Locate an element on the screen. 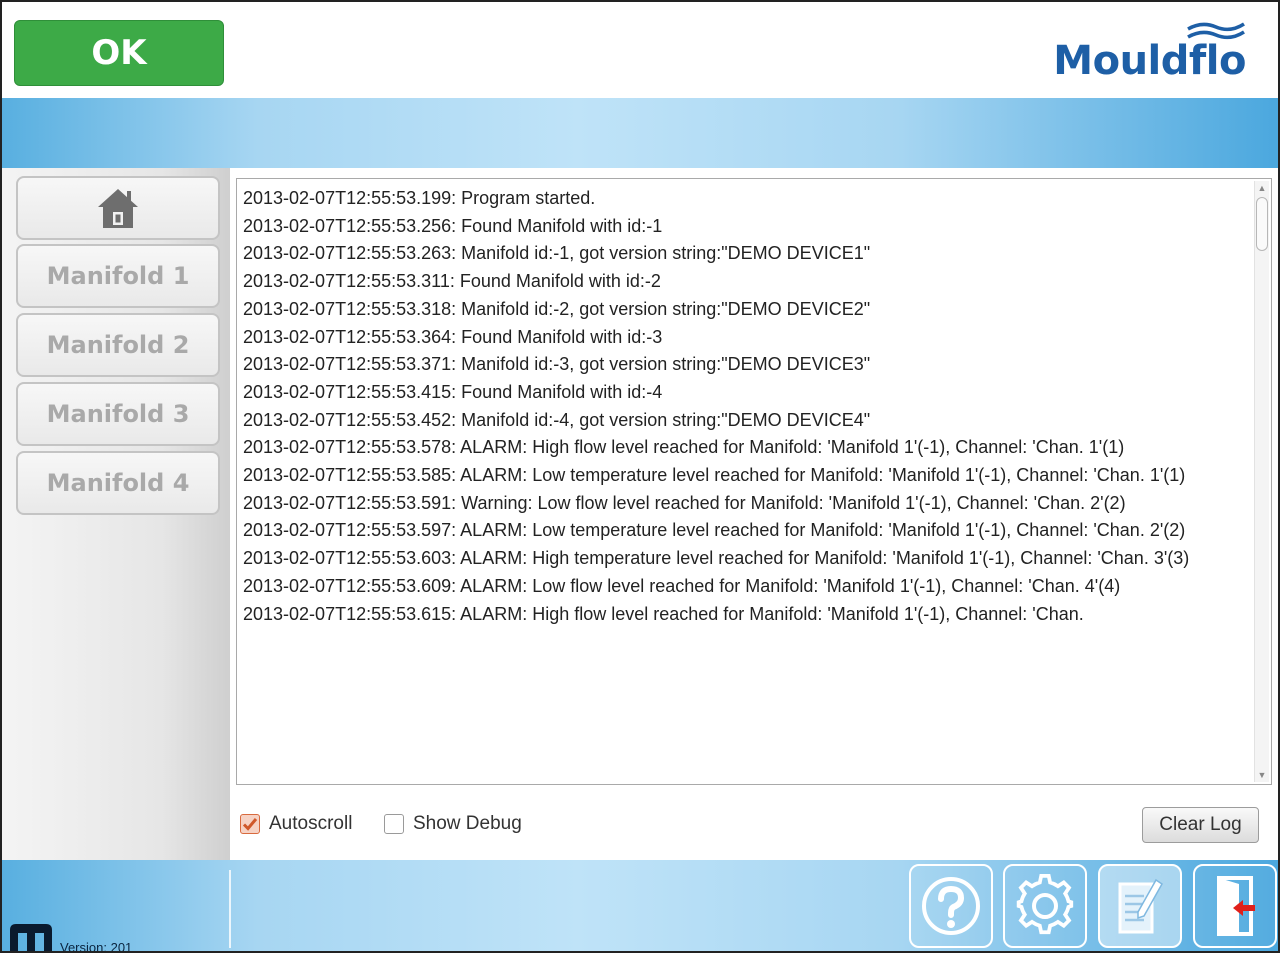 The width and height of the screenshot is (1280, 953). gear-icon is located at coordinates (1045, 904).